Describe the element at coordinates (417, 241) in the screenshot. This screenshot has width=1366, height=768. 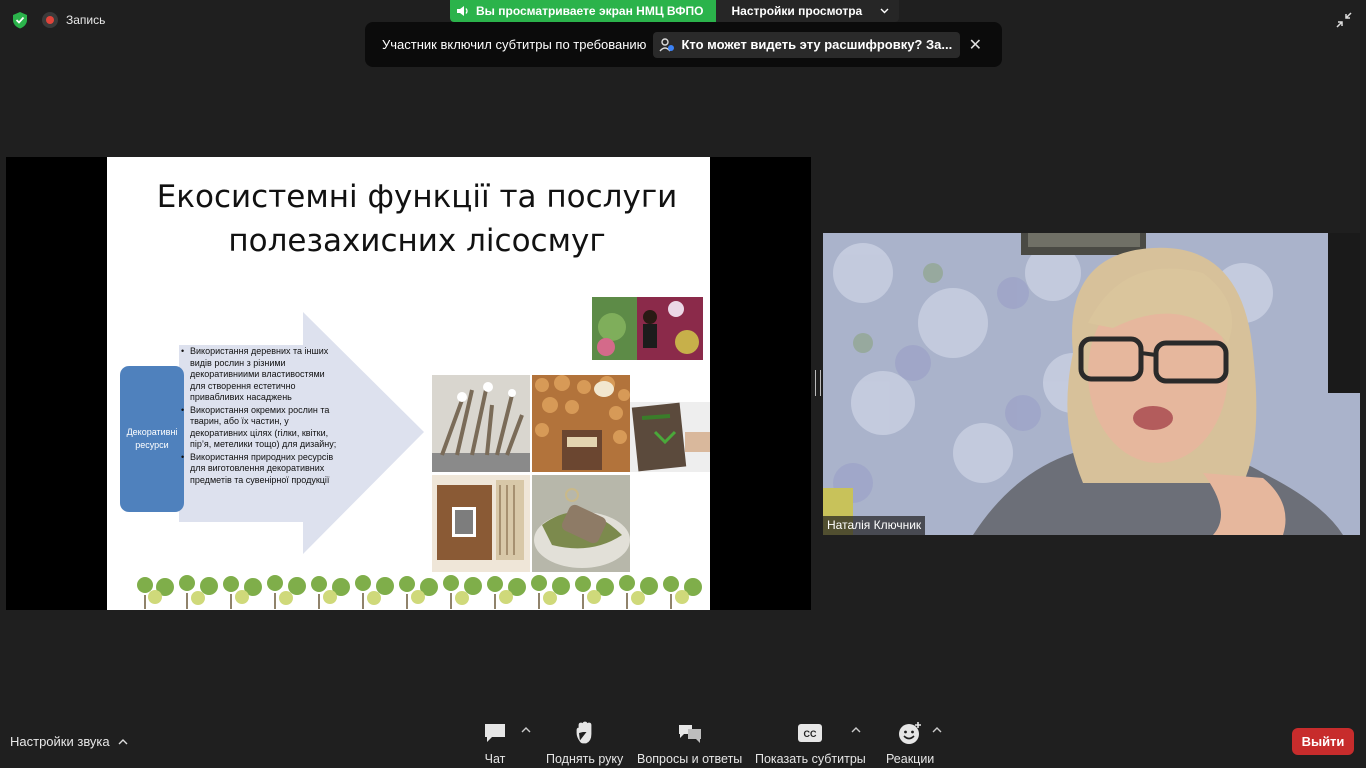
I see `slide-title-line-2: полезахисних лісосмуг` at that location.